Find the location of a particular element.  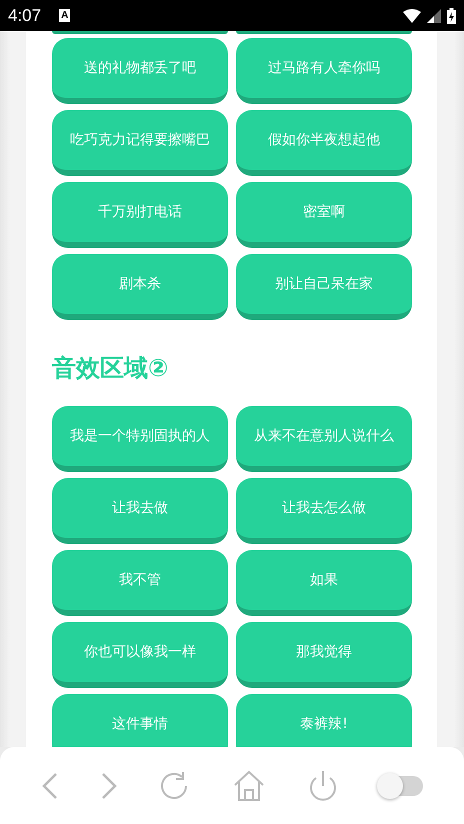

sound-button: 让我去做 is located at coordinates (140, 511).